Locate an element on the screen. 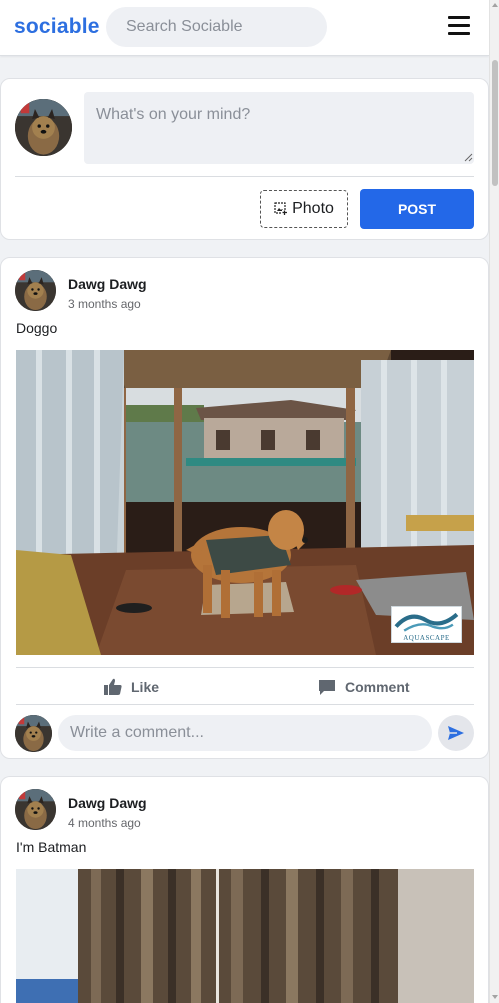 The height and width of the screenshot is (1003, 499). comment-input is located at coordinates (245, 733).